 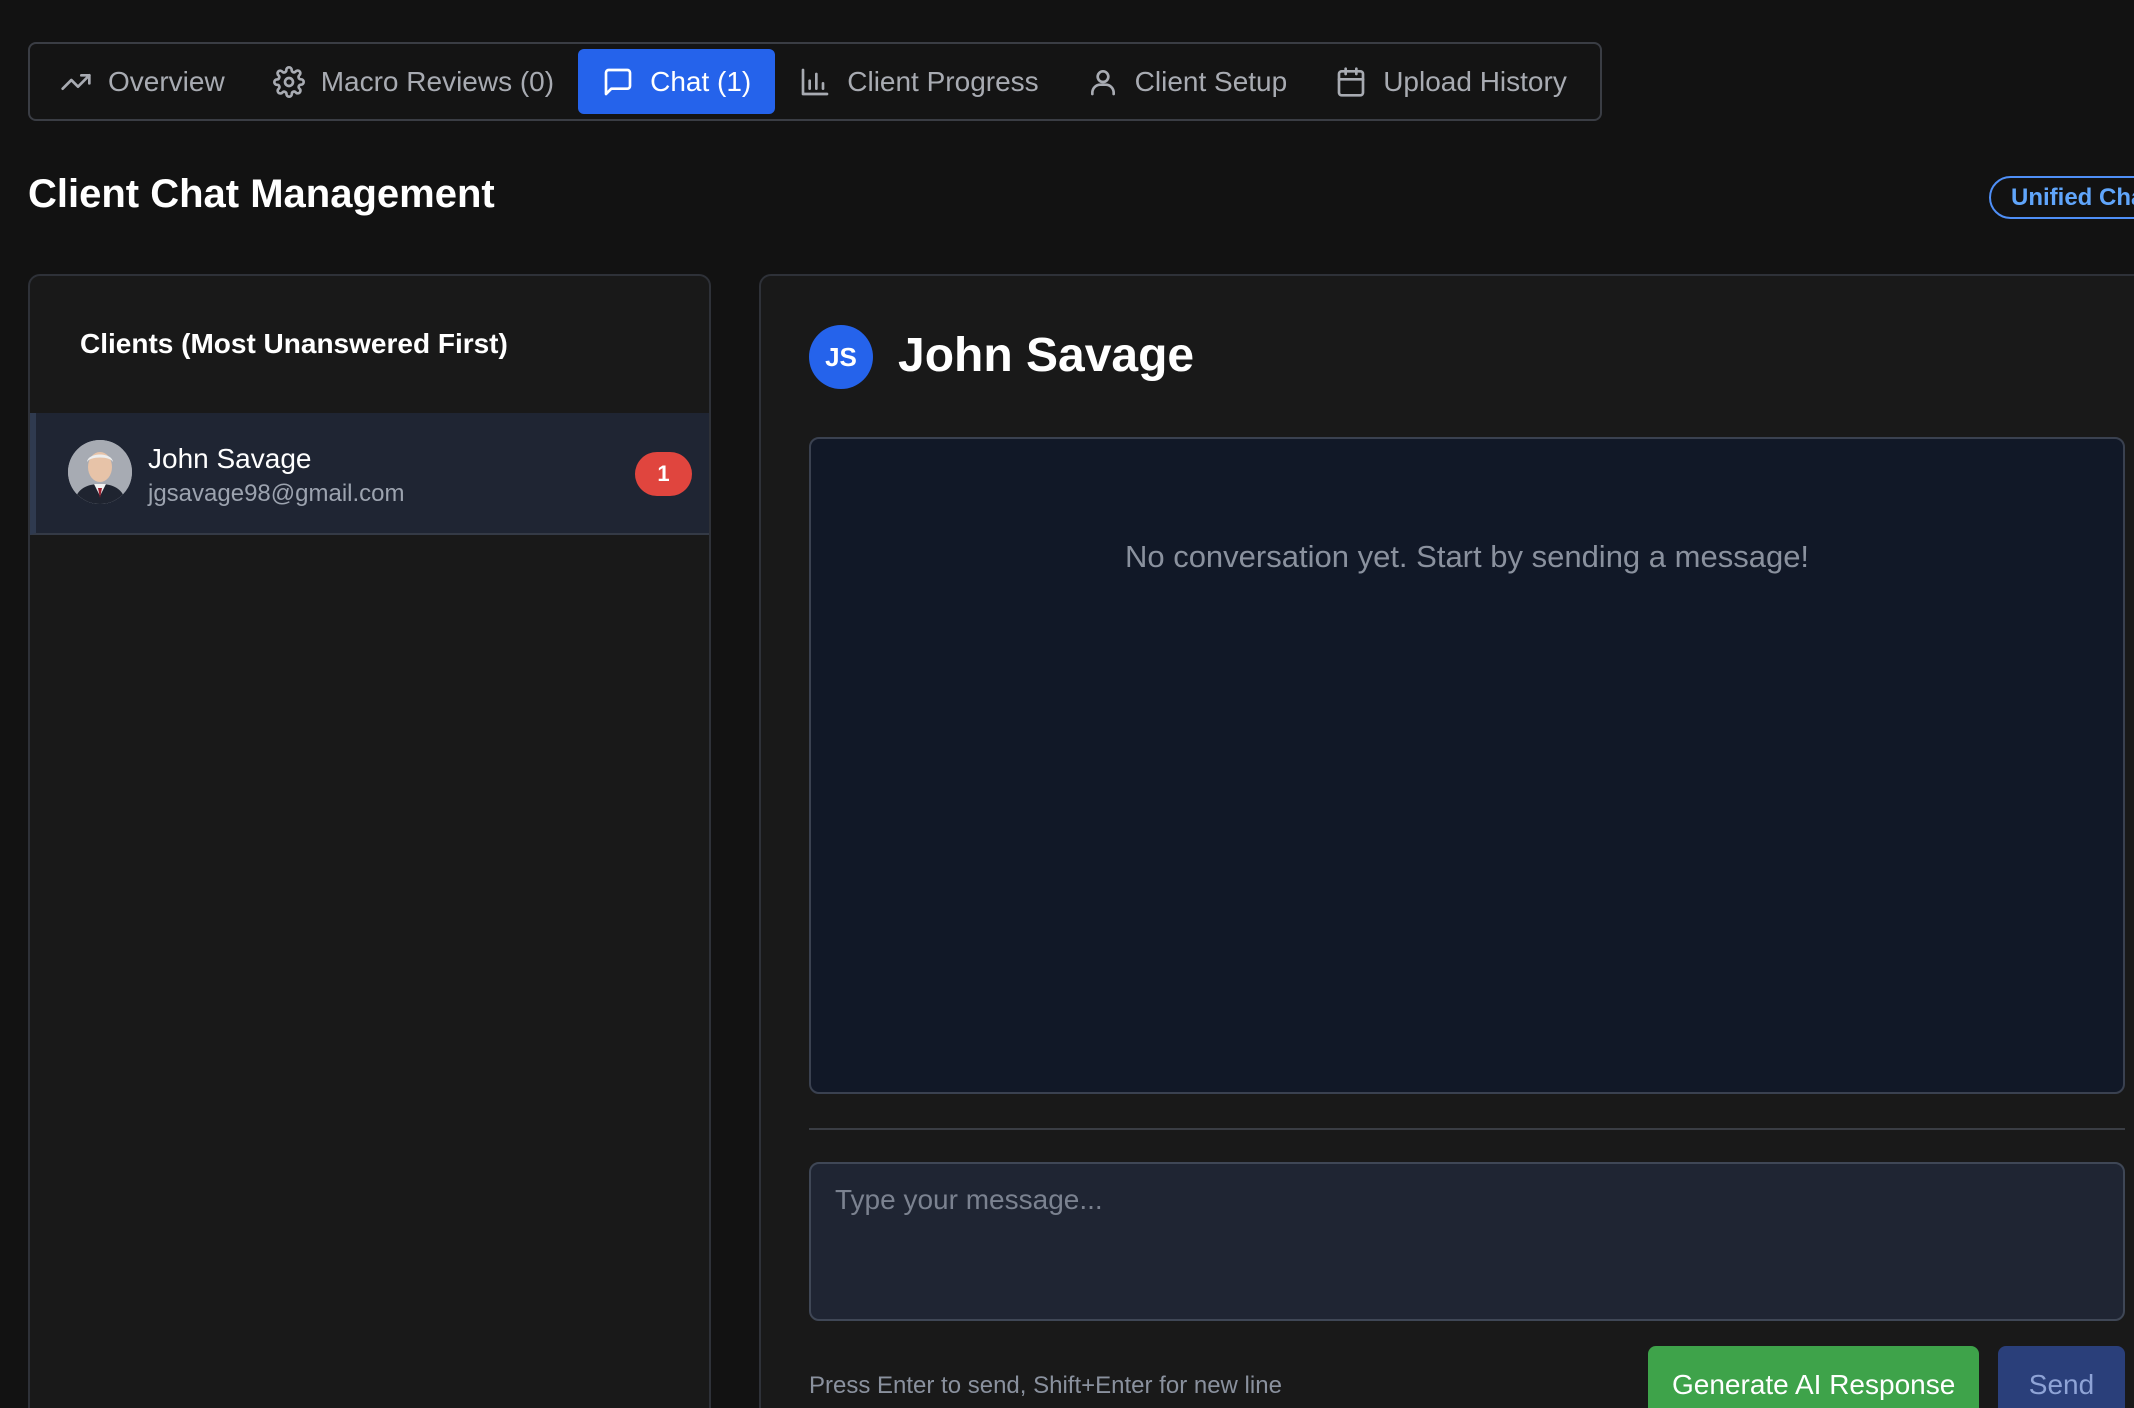 I want to click on client-list-item: John Savage jgsavage98@gmail.com 1, so click(x=369, y=474).